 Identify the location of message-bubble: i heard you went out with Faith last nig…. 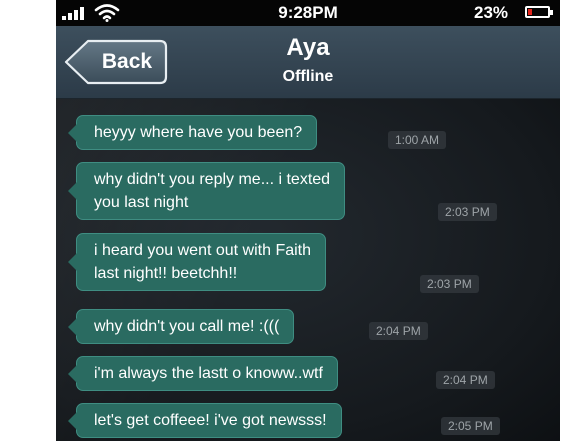
(197, 262).